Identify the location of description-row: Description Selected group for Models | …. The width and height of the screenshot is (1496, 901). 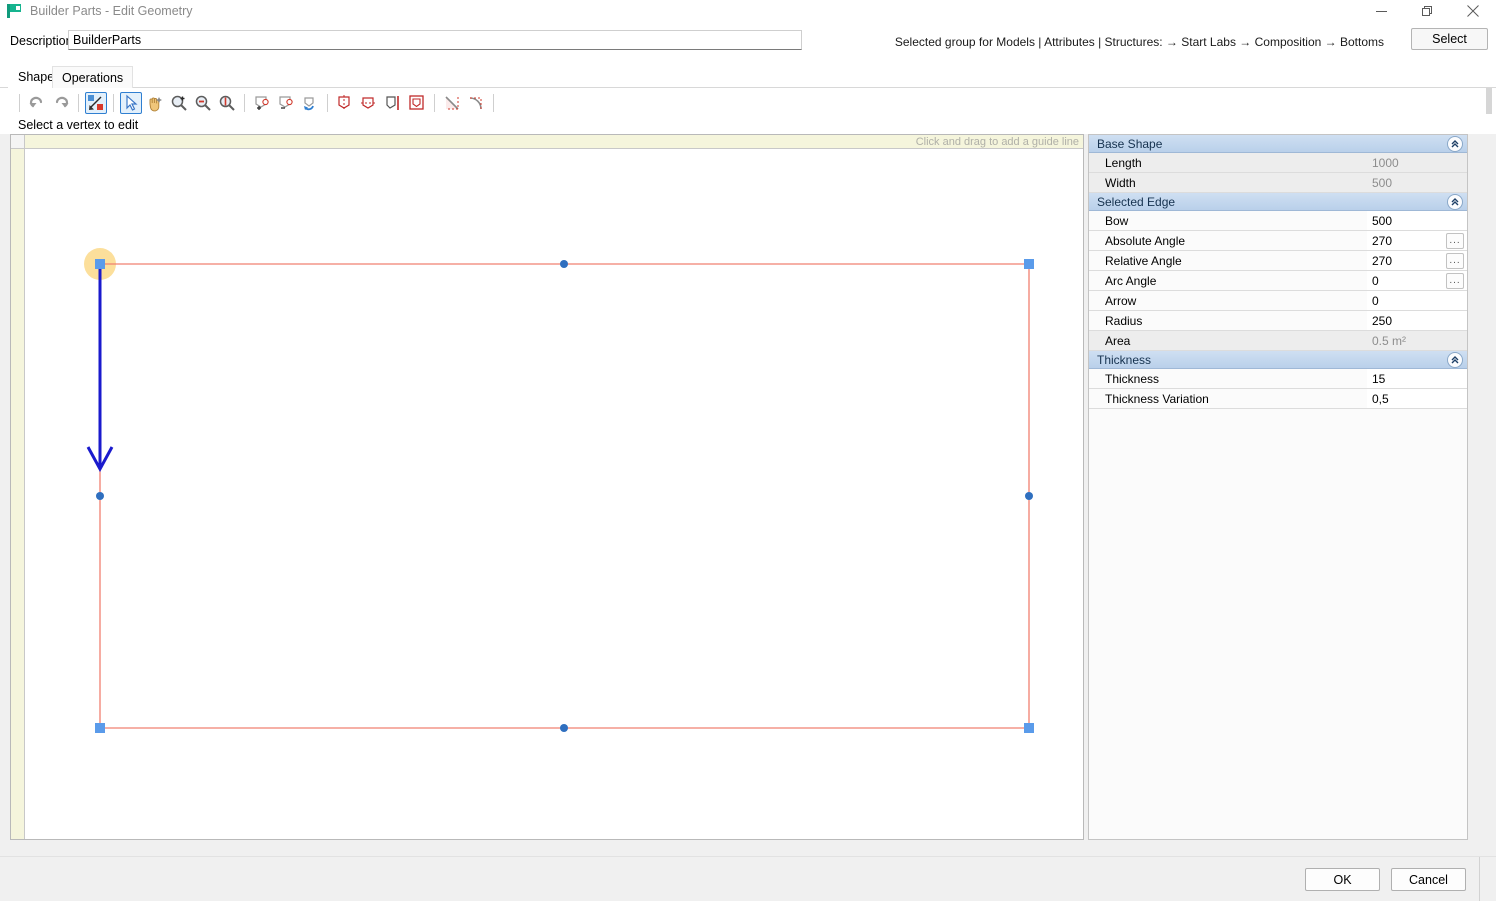
(748, 44).